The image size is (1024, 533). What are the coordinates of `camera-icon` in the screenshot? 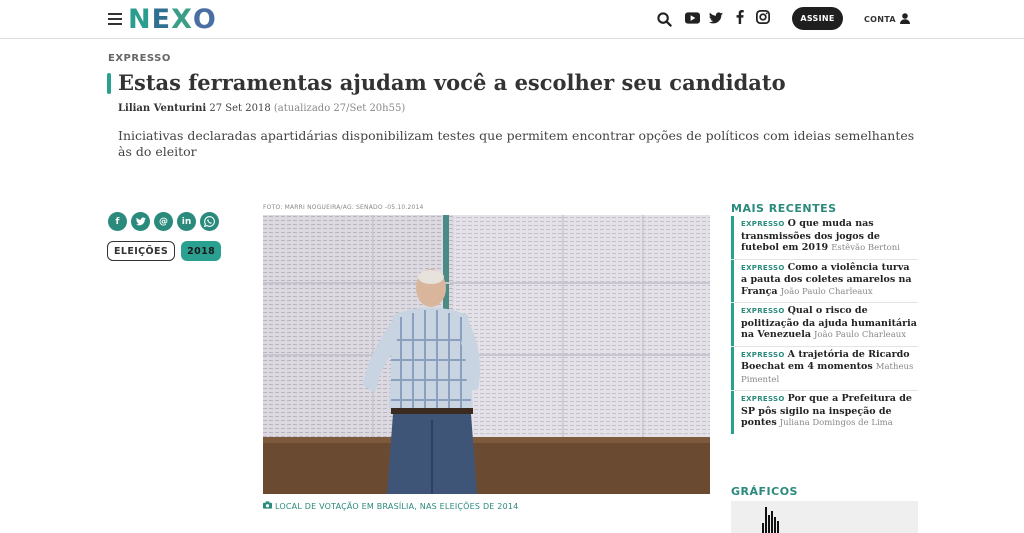 It's located at (267, 506).